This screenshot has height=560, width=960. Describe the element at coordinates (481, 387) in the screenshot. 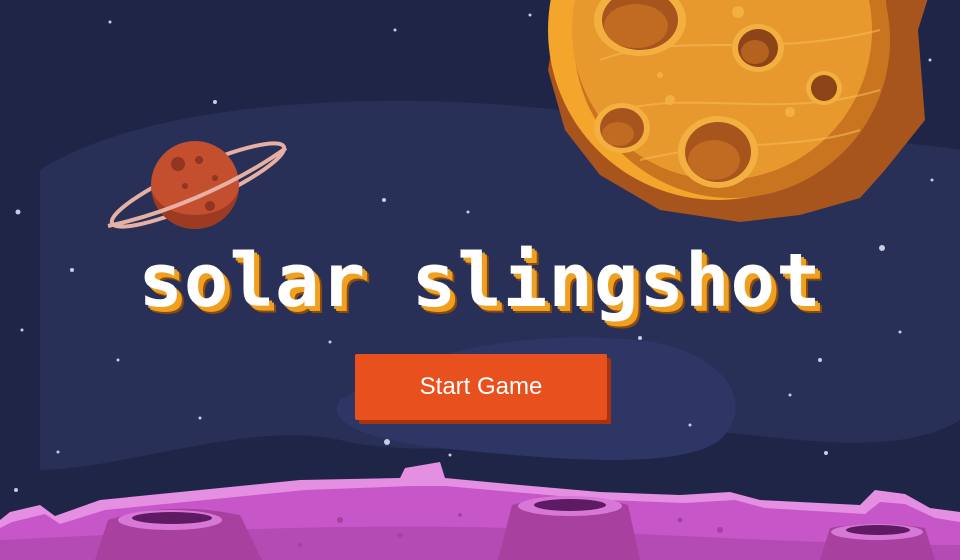

I see `start-game-button: Start Game` at that location.